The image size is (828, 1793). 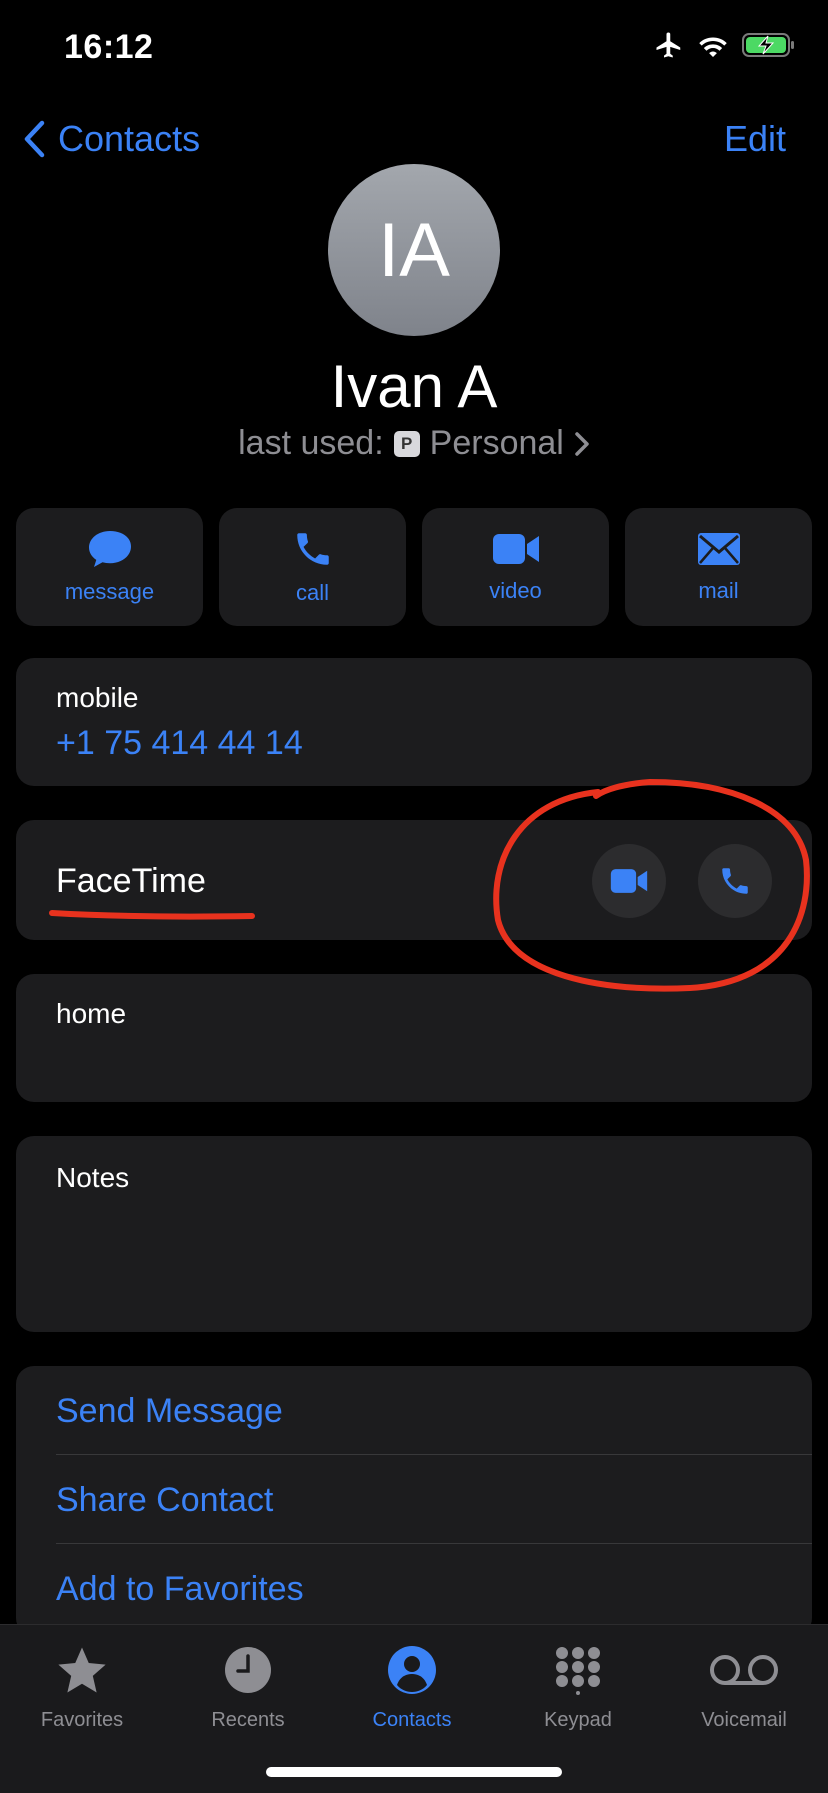 What do you see at coordinates (414, 1772) in the screenshot?
I see `home-indicator` at bounding box center [414, 1772].